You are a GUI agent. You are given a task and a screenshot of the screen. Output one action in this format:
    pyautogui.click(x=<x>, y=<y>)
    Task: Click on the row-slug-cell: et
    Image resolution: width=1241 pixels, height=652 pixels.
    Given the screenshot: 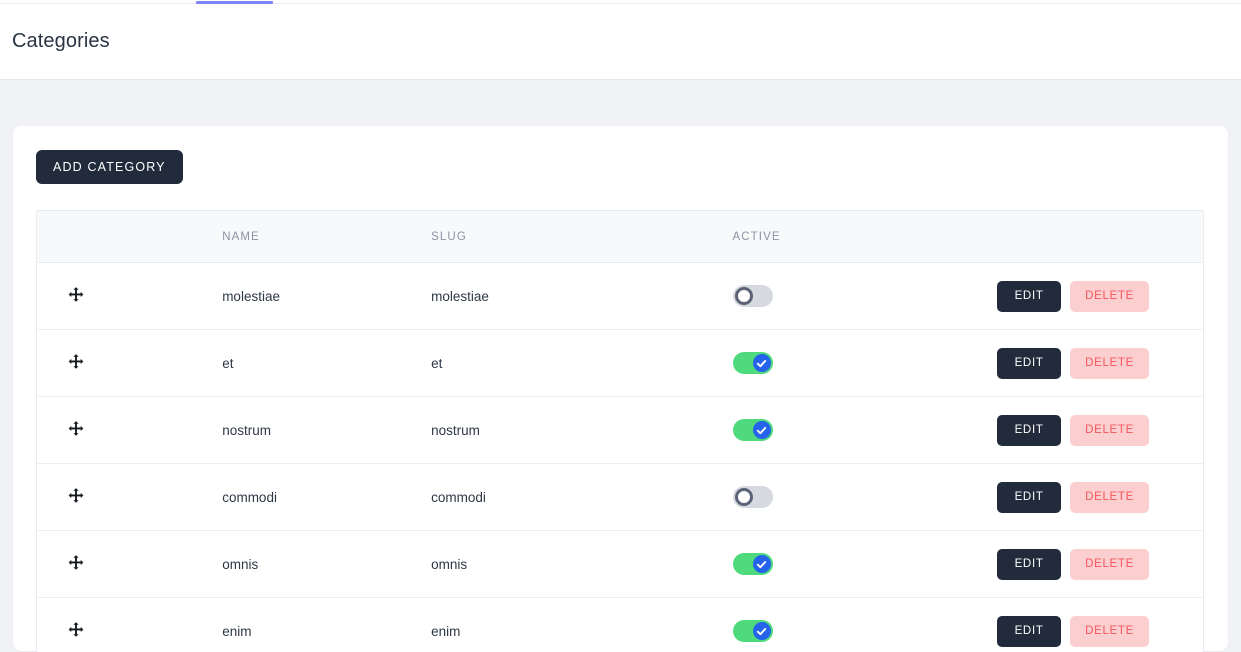 What is the action you would take?
    pyautogui.click(x=437, y=363)
    